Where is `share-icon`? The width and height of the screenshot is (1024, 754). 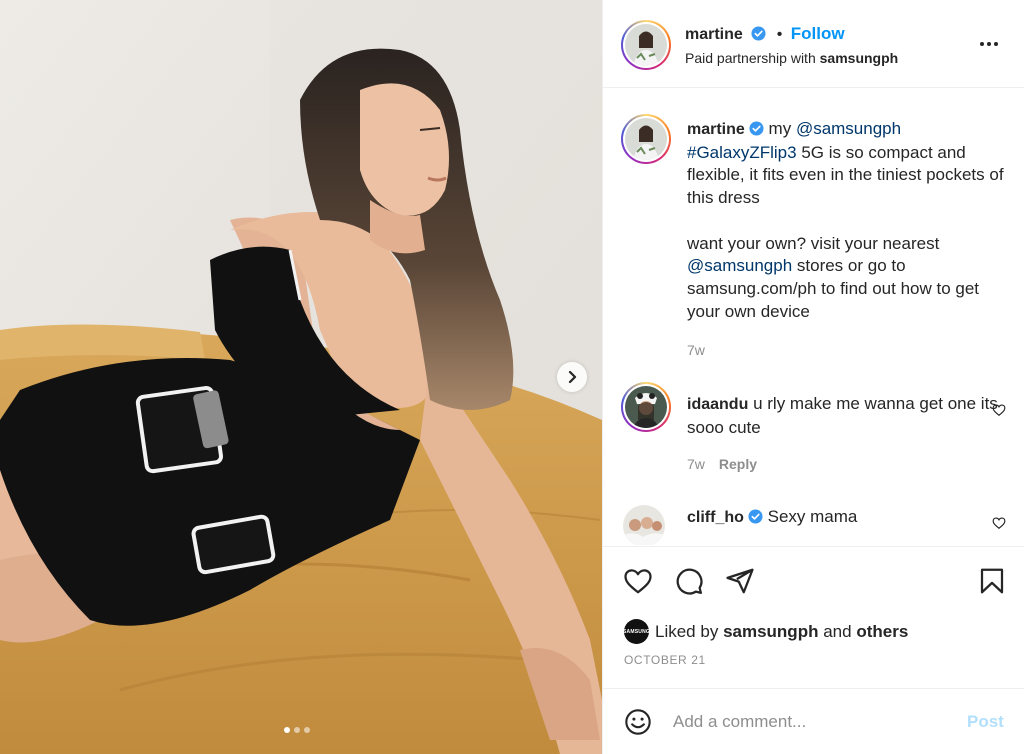
share-icon is located at coordinates (740, 581).